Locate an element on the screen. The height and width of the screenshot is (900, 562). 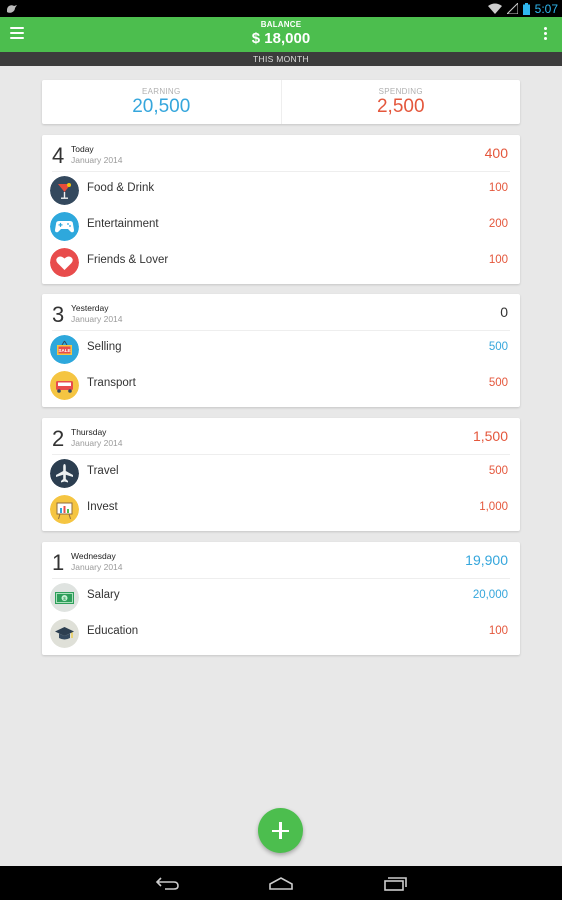
transaction-row: $ Salary 20,000 is located at coordinates (281, 597).